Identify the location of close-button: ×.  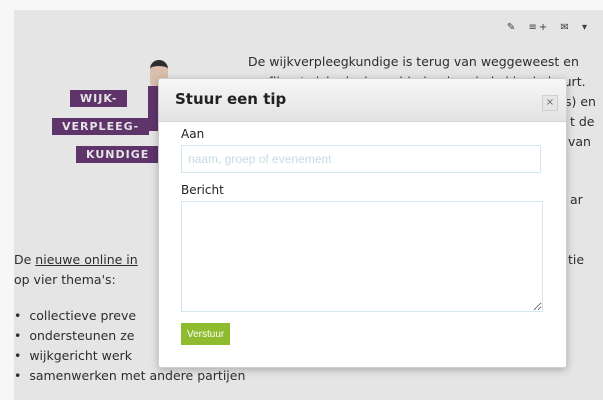
(550, 103).